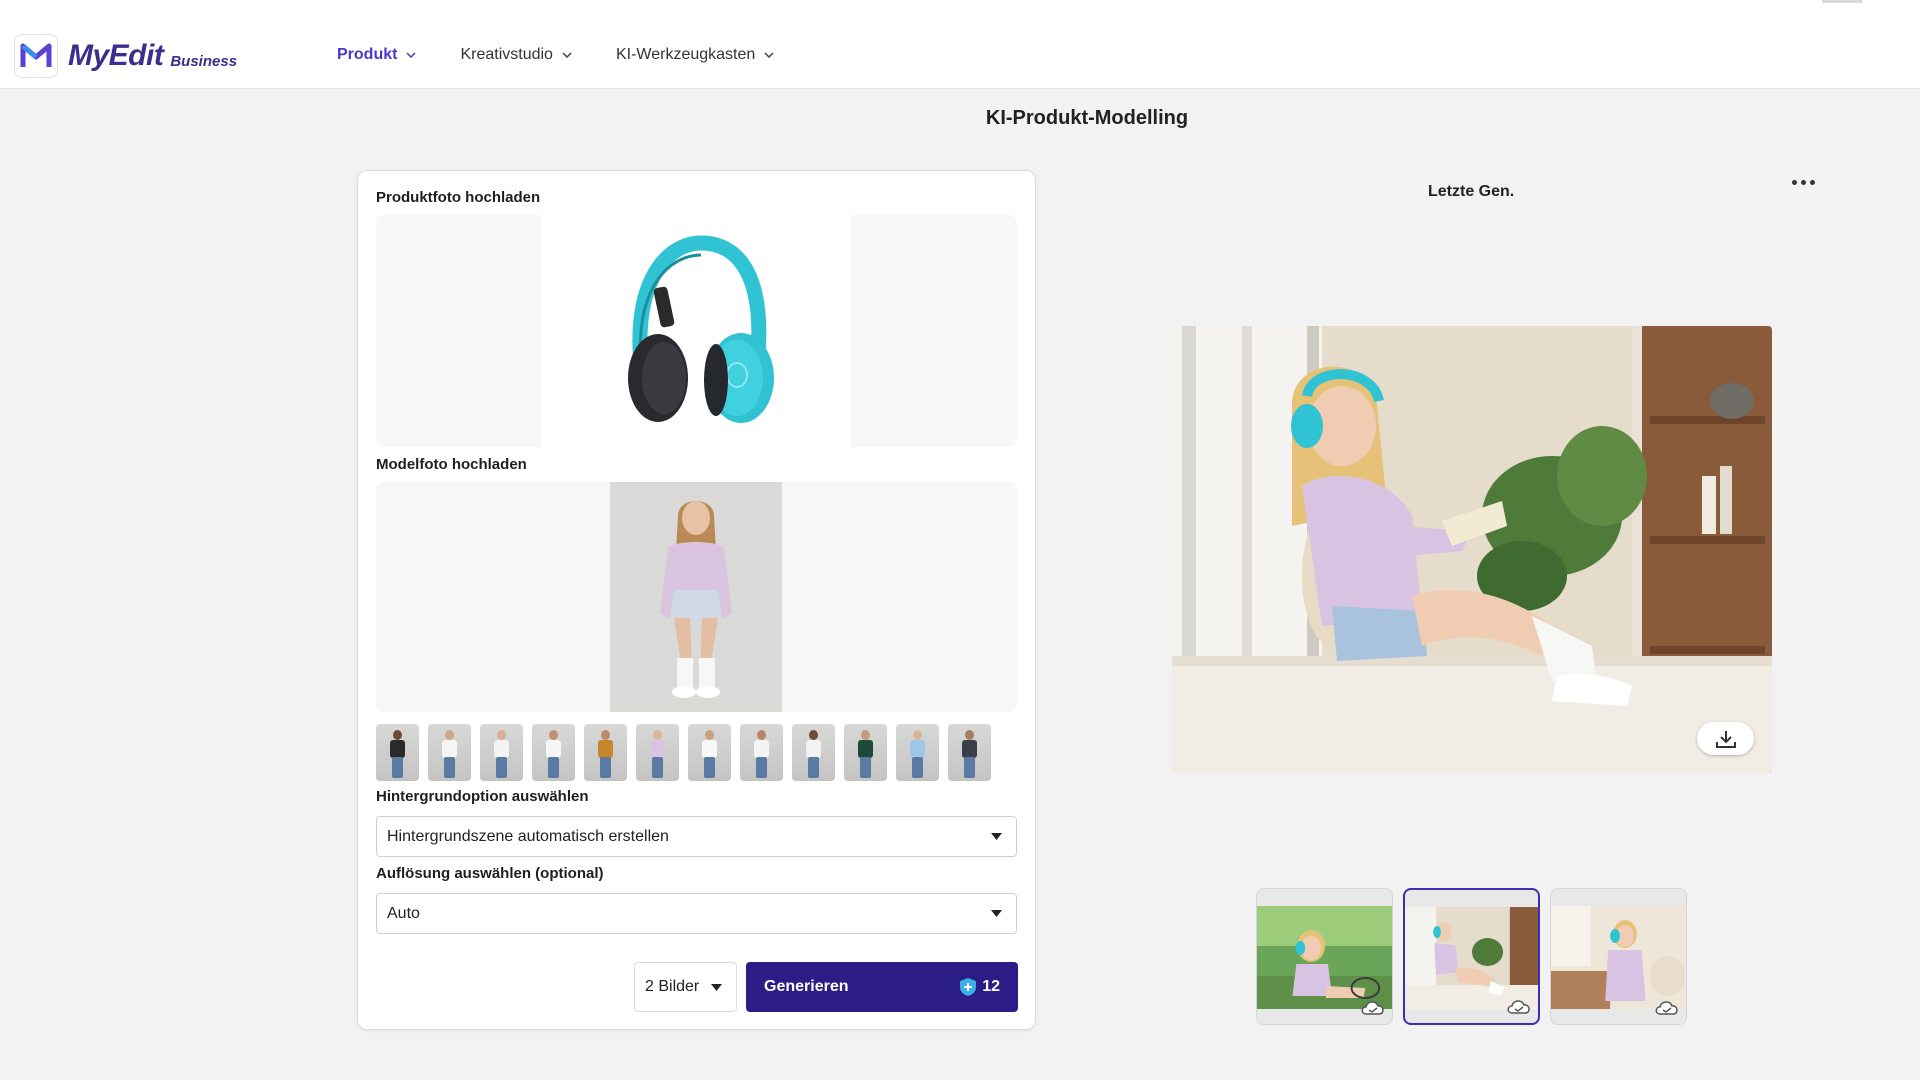 This screenshot has width=1920, height=1080. I want to click on brand-name: MyEdit, so click(116, 55).